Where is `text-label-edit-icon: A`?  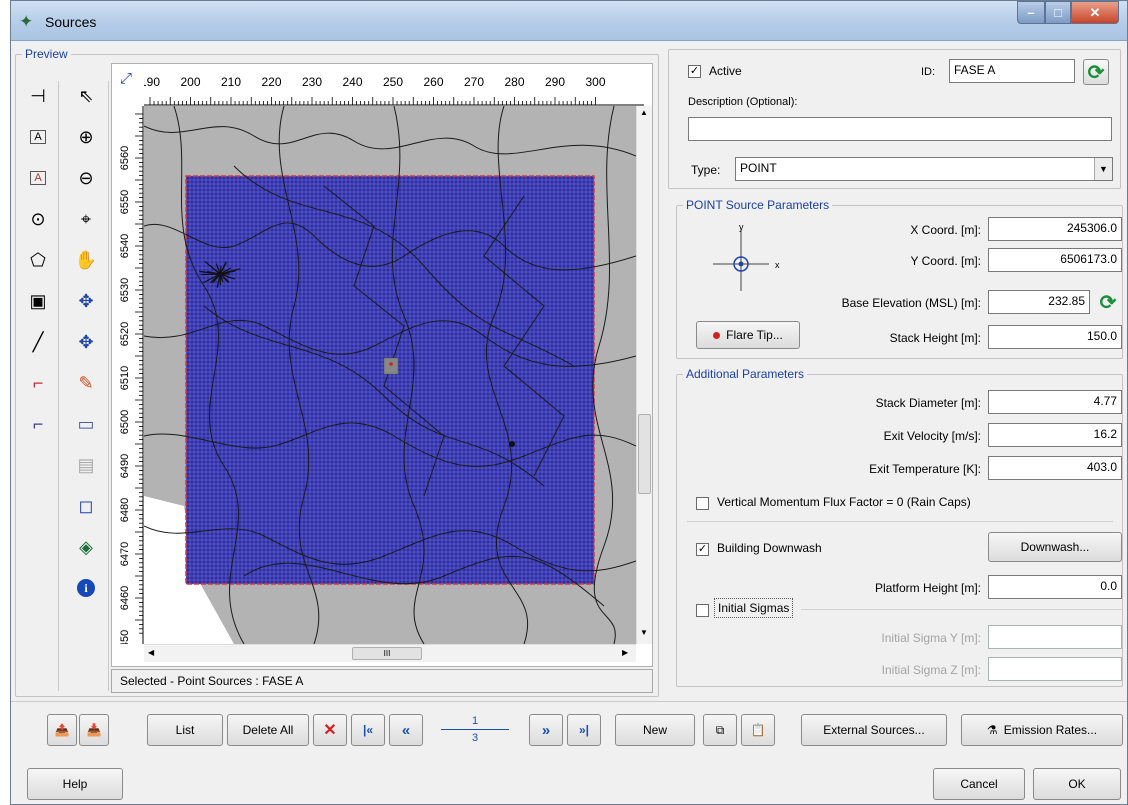
text-label-edit-icon: A is located at coordinates (38, 178).